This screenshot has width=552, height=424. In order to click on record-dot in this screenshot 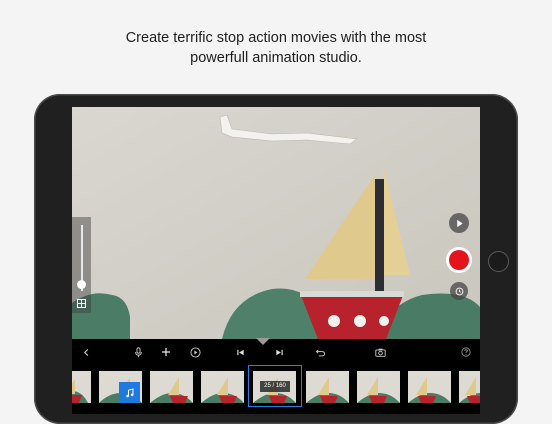, I will do `click(459, 260)`.